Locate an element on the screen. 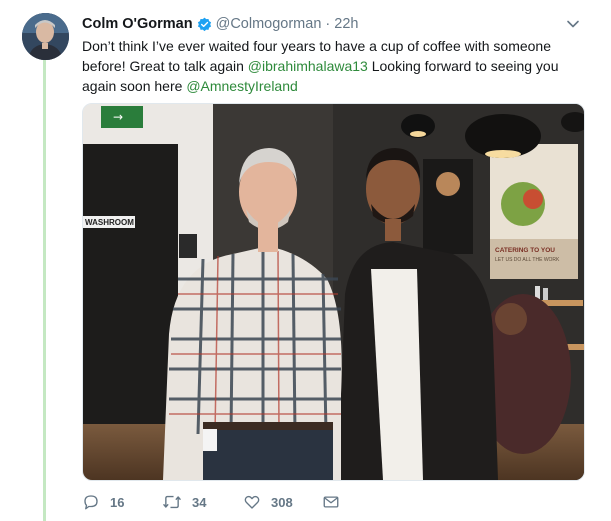 The width and height of the screenshot is (611, 521). tweet-actions-bar: 16 34 308 is located at coordinates (242, 502).